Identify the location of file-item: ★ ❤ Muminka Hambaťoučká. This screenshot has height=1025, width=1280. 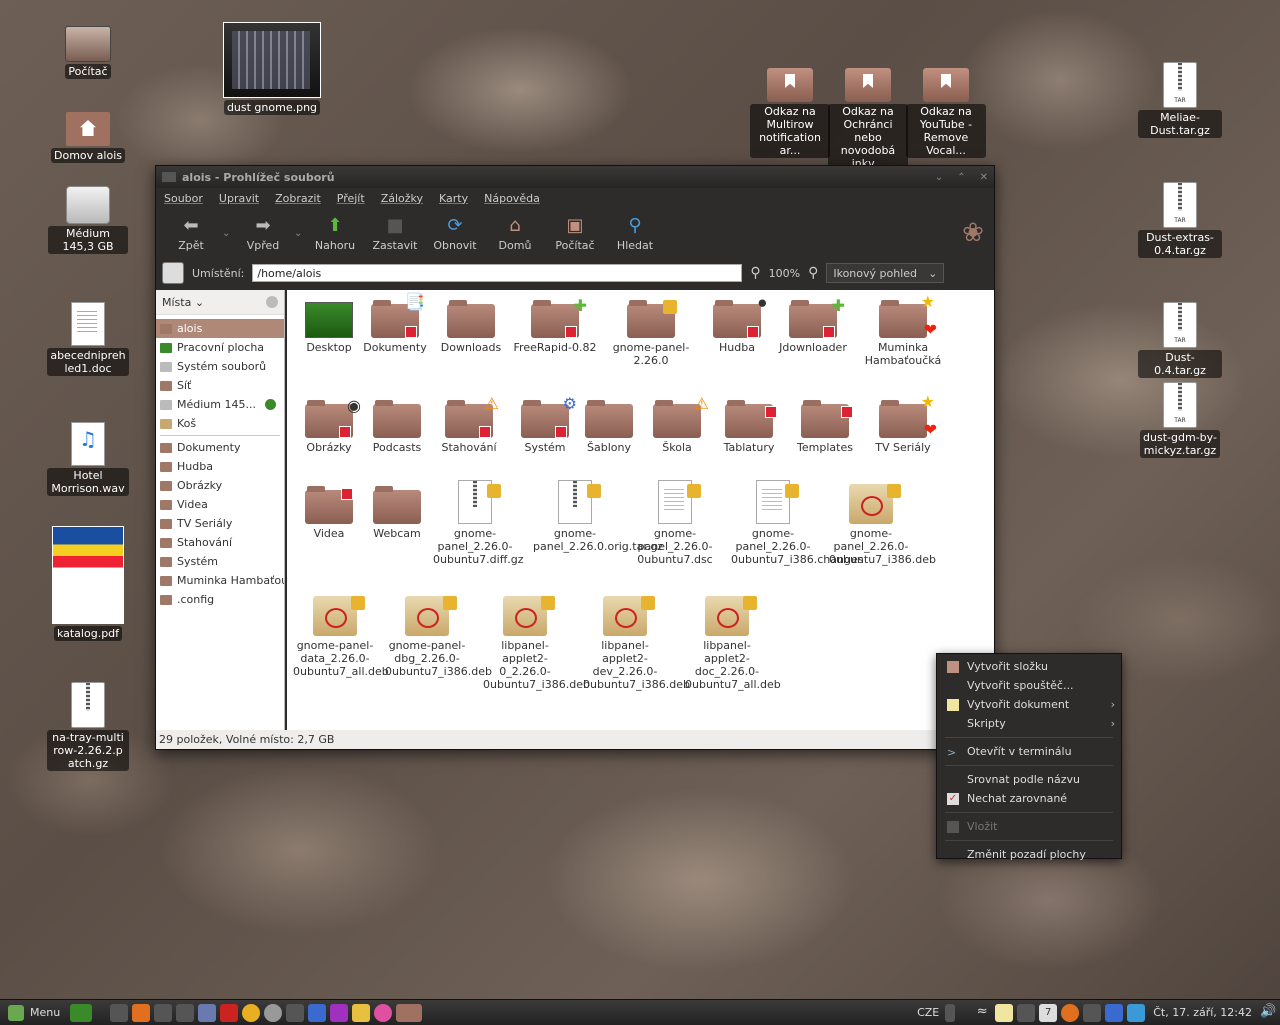
(903, 329).